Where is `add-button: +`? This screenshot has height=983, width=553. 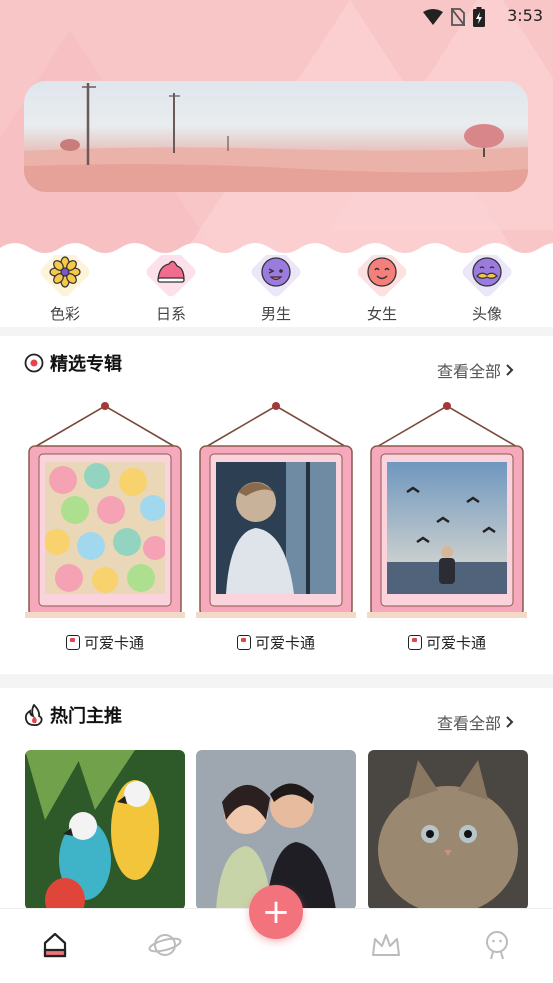
add-button: + is located at coordinates (276, 912).